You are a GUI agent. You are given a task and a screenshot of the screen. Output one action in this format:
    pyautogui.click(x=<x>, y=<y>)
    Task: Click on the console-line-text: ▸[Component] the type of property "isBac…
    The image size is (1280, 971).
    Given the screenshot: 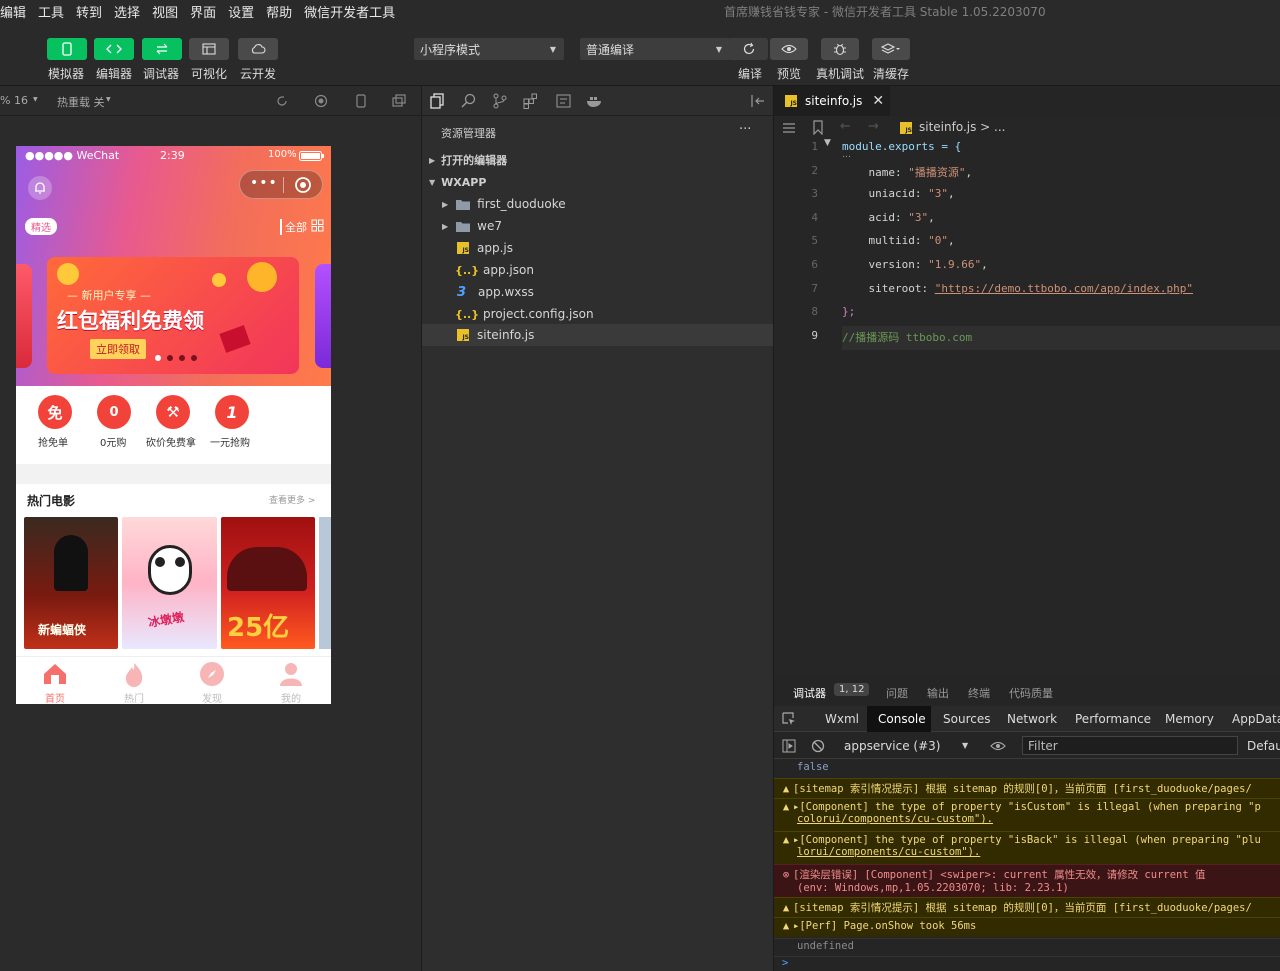 What is the action you would take?
    pyautogui.click(x=1027, y=840)
    